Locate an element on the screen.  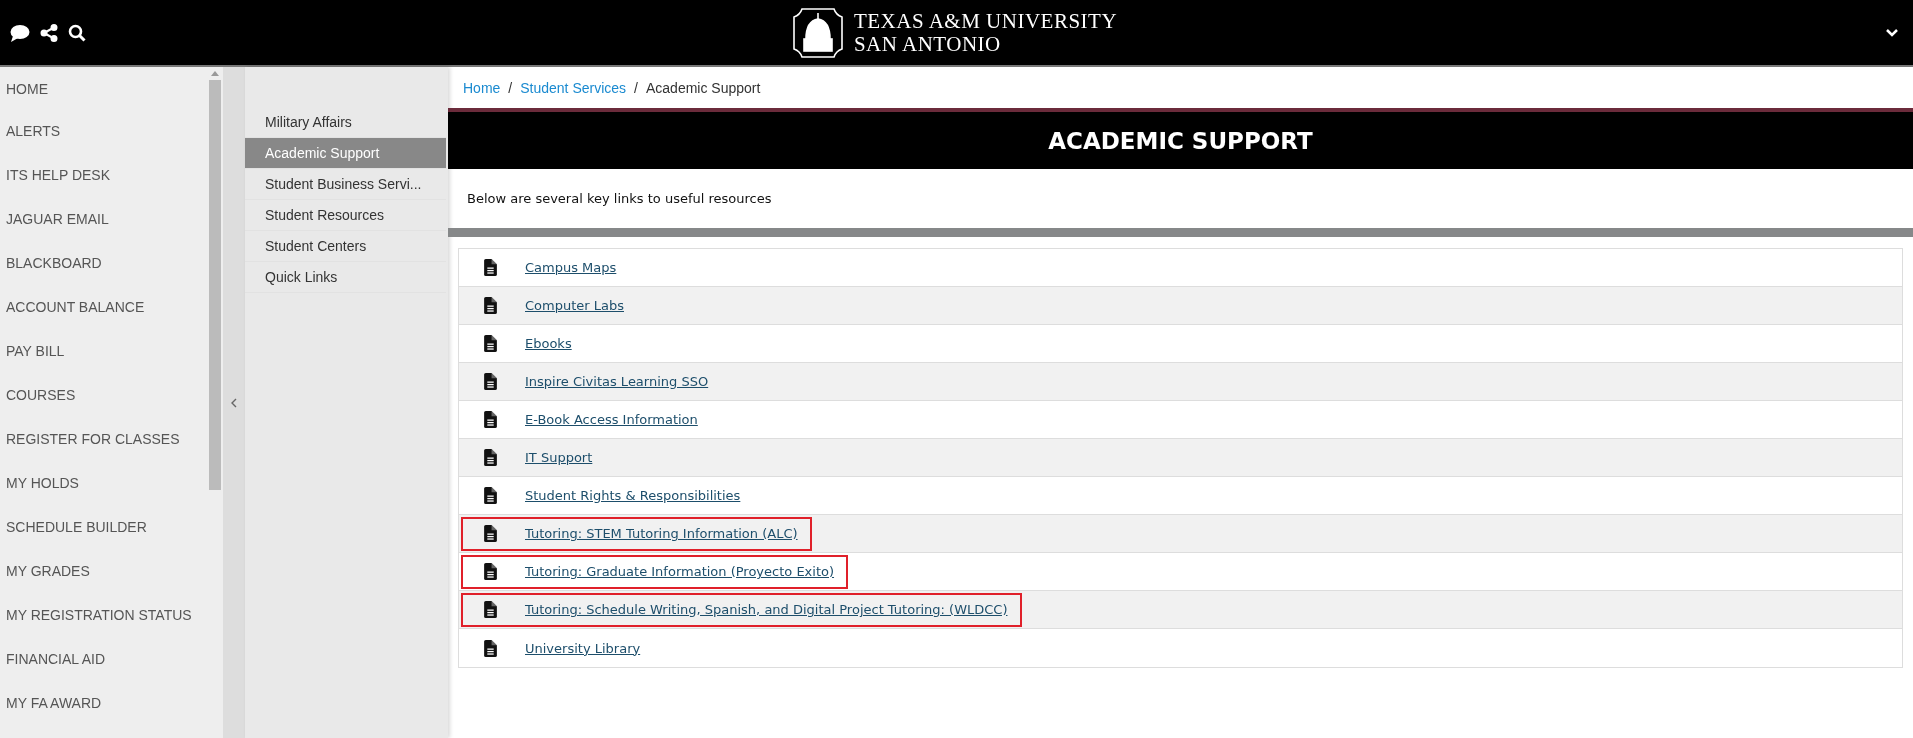
sidebar-item: MY FA AWARD is located at coordinates (103, 703).